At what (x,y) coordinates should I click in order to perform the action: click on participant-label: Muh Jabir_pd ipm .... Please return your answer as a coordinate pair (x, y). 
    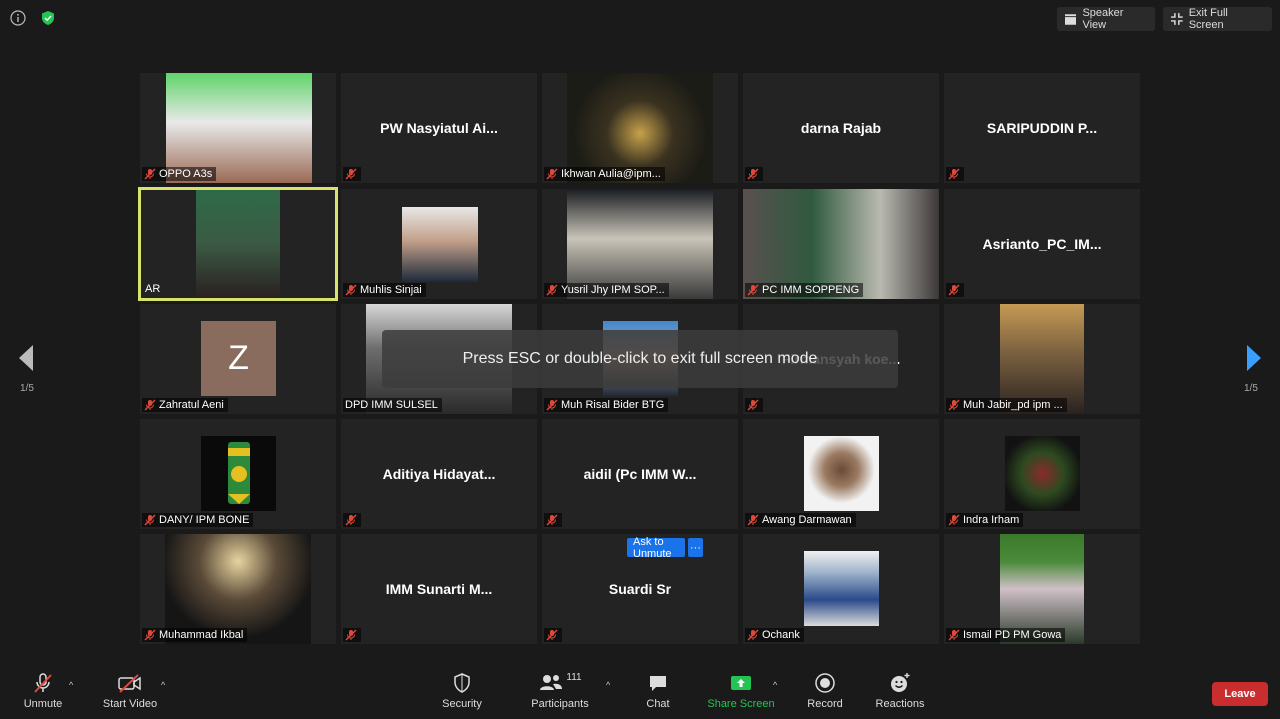
    Looking at the image, I should click on (1006, 405).